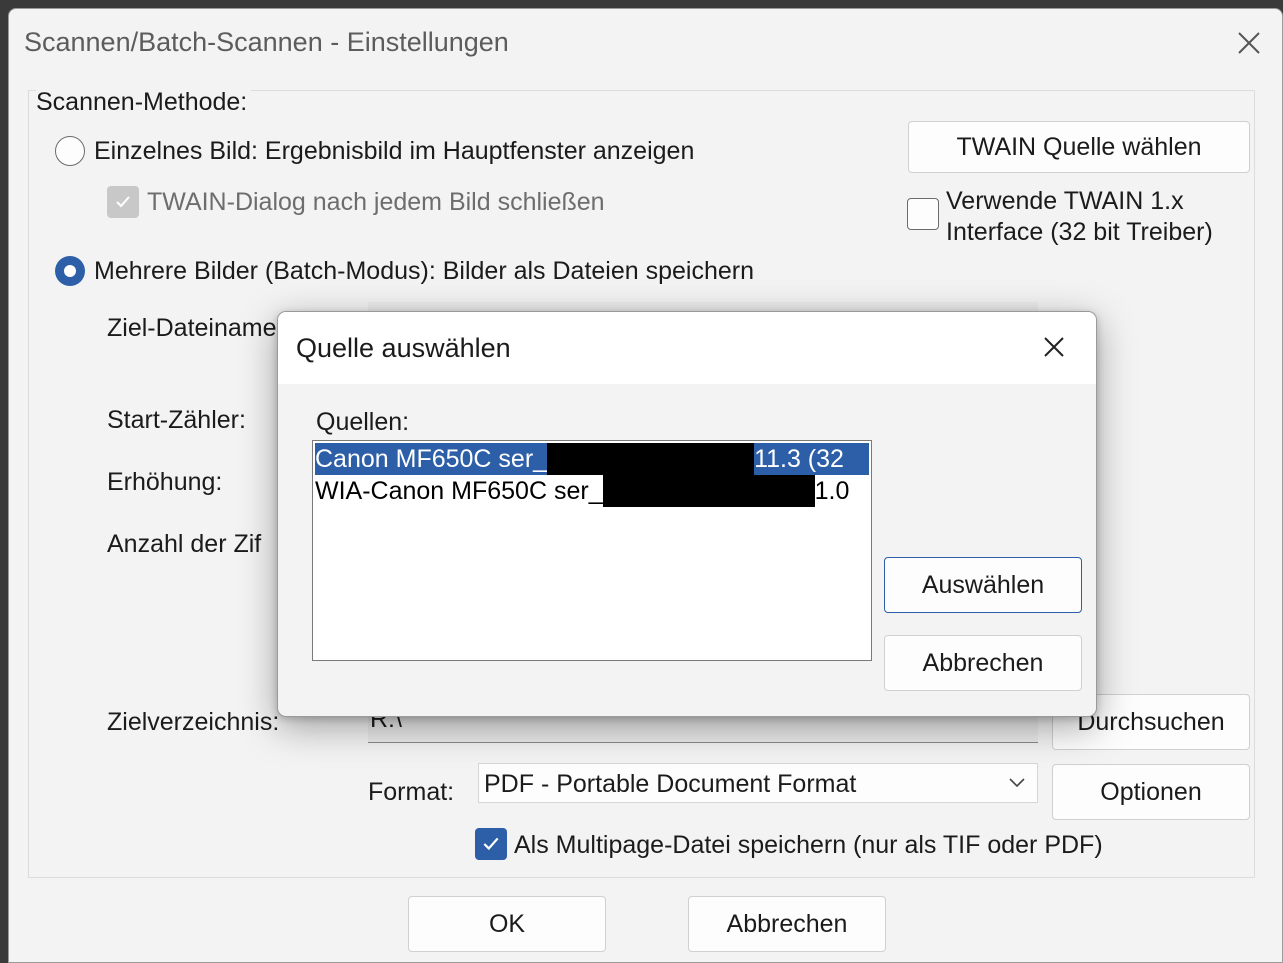 Image resolution: width=1283 pixels, height=963 pixels. I want to click on multipage-checkbox, so click(491, 844).